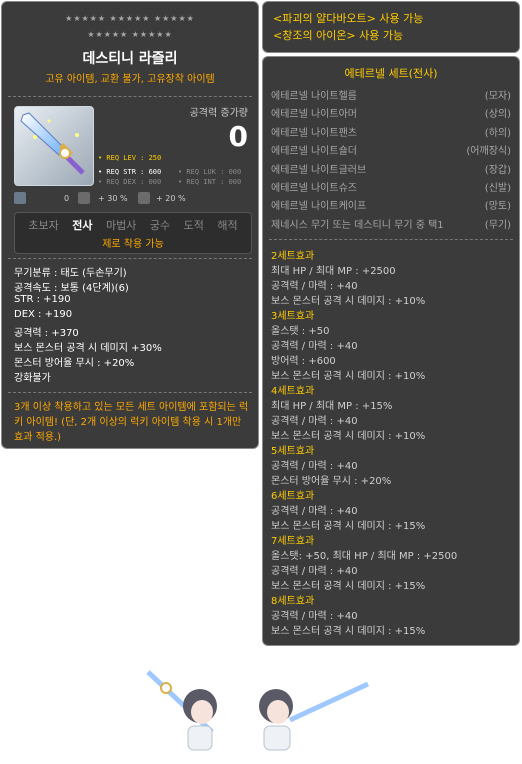 This screenshot has width=522, height=764. What do you see at coordinates (42, 299) in the screenshot?
I see `stat-line: STR : +190` at bounding box center [42, 299].